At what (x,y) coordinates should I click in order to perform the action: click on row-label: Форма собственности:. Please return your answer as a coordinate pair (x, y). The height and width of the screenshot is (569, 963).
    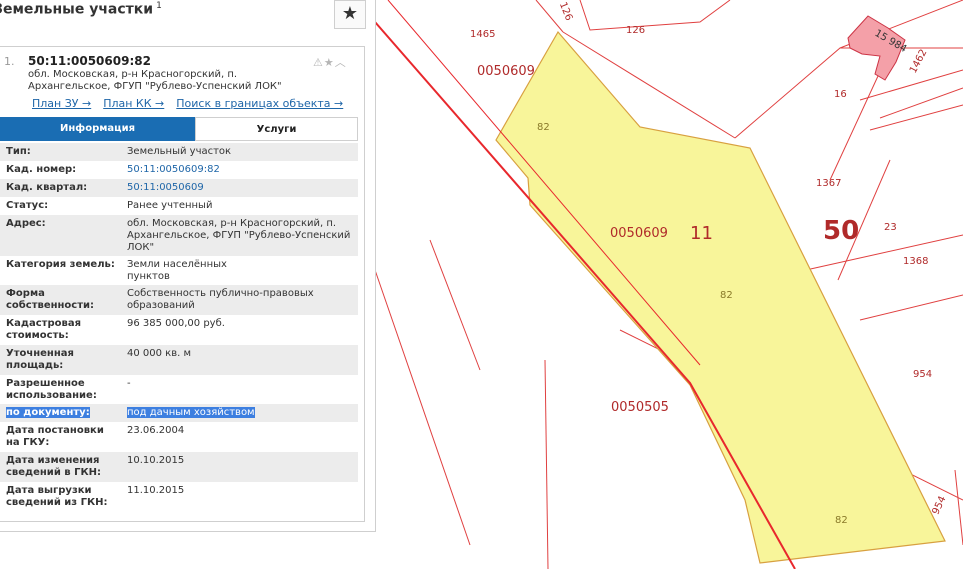
    Looking at the image, I should click on (50, 299).